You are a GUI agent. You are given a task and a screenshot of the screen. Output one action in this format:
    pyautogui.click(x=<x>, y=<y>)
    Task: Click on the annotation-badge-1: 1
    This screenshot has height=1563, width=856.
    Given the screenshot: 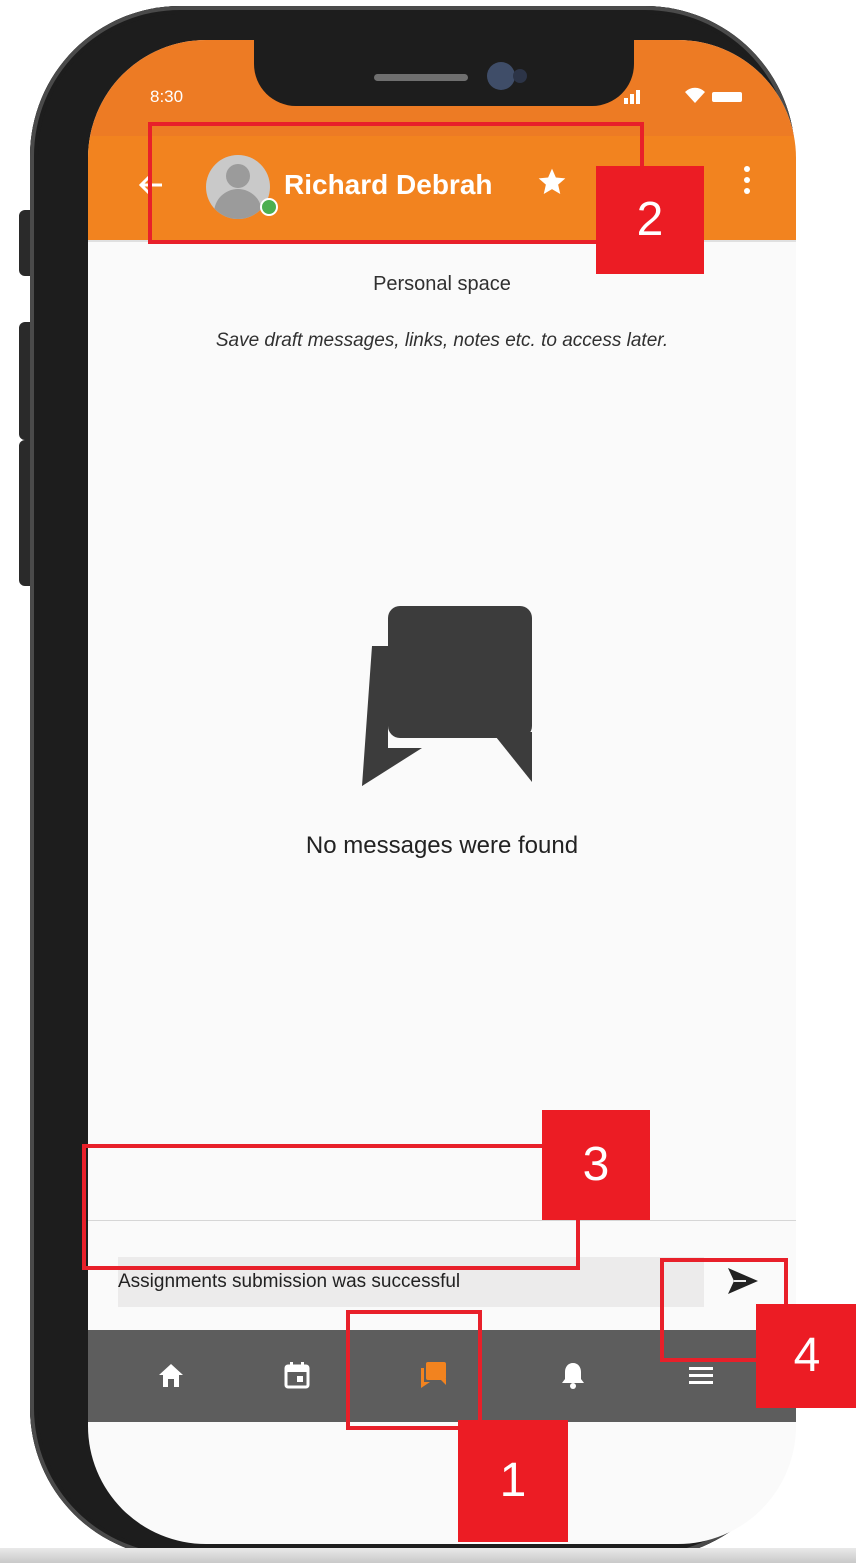 What is the action you would take?
    pyautogui.click(x=513, y=1481)
    